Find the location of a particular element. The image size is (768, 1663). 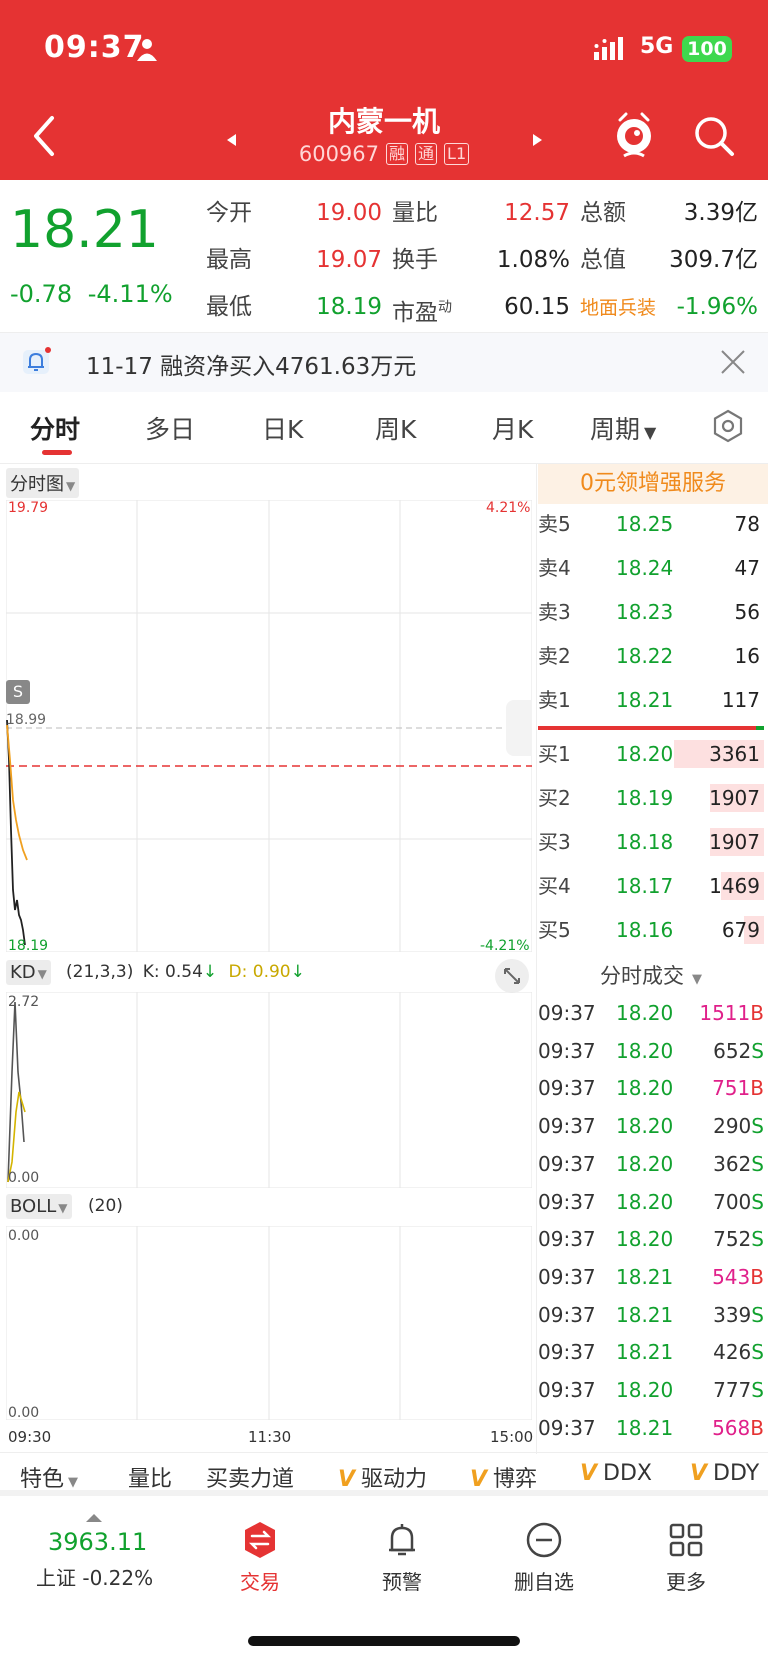

ask-row: 卖3 18.23 56 is located at coordinates (649, 612).